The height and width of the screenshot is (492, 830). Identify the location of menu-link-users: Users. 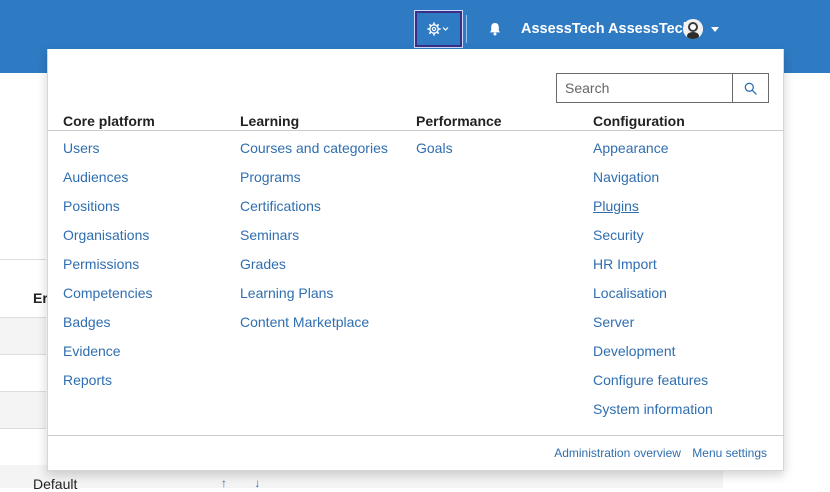
(81, 148).